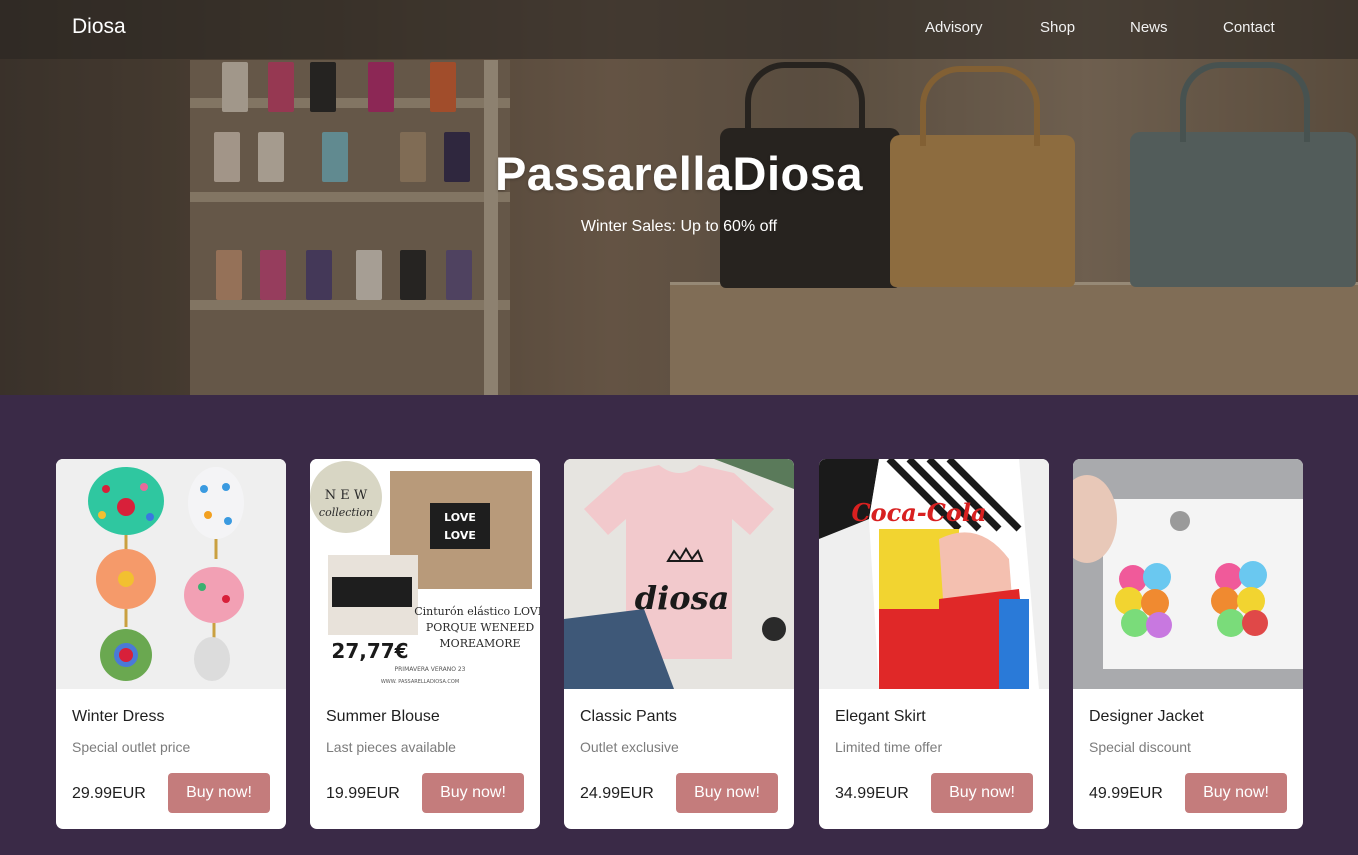 The height and width of the screenshot is (855, 1358). What do you see at coordinates (679, 173) in the screenshot?
I see `hero-title: PassarellaDiosa` at bounding box center [679, 173].